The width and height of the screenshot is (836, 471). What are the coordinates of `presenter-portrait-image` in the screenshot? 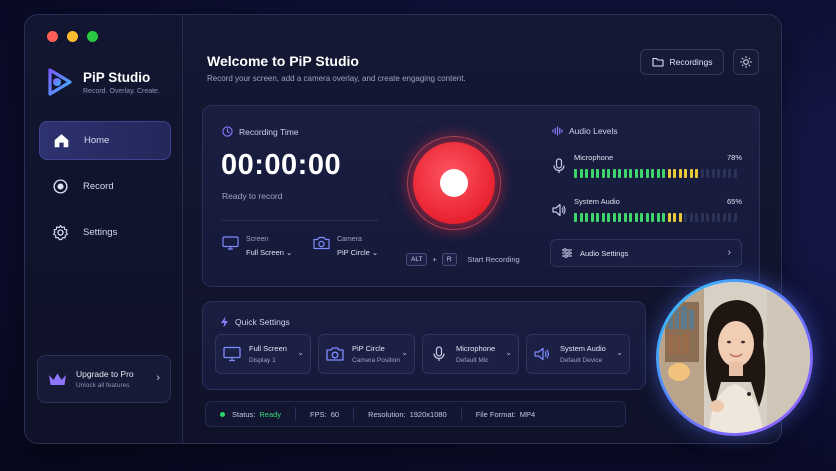 It's located at (734, 357).